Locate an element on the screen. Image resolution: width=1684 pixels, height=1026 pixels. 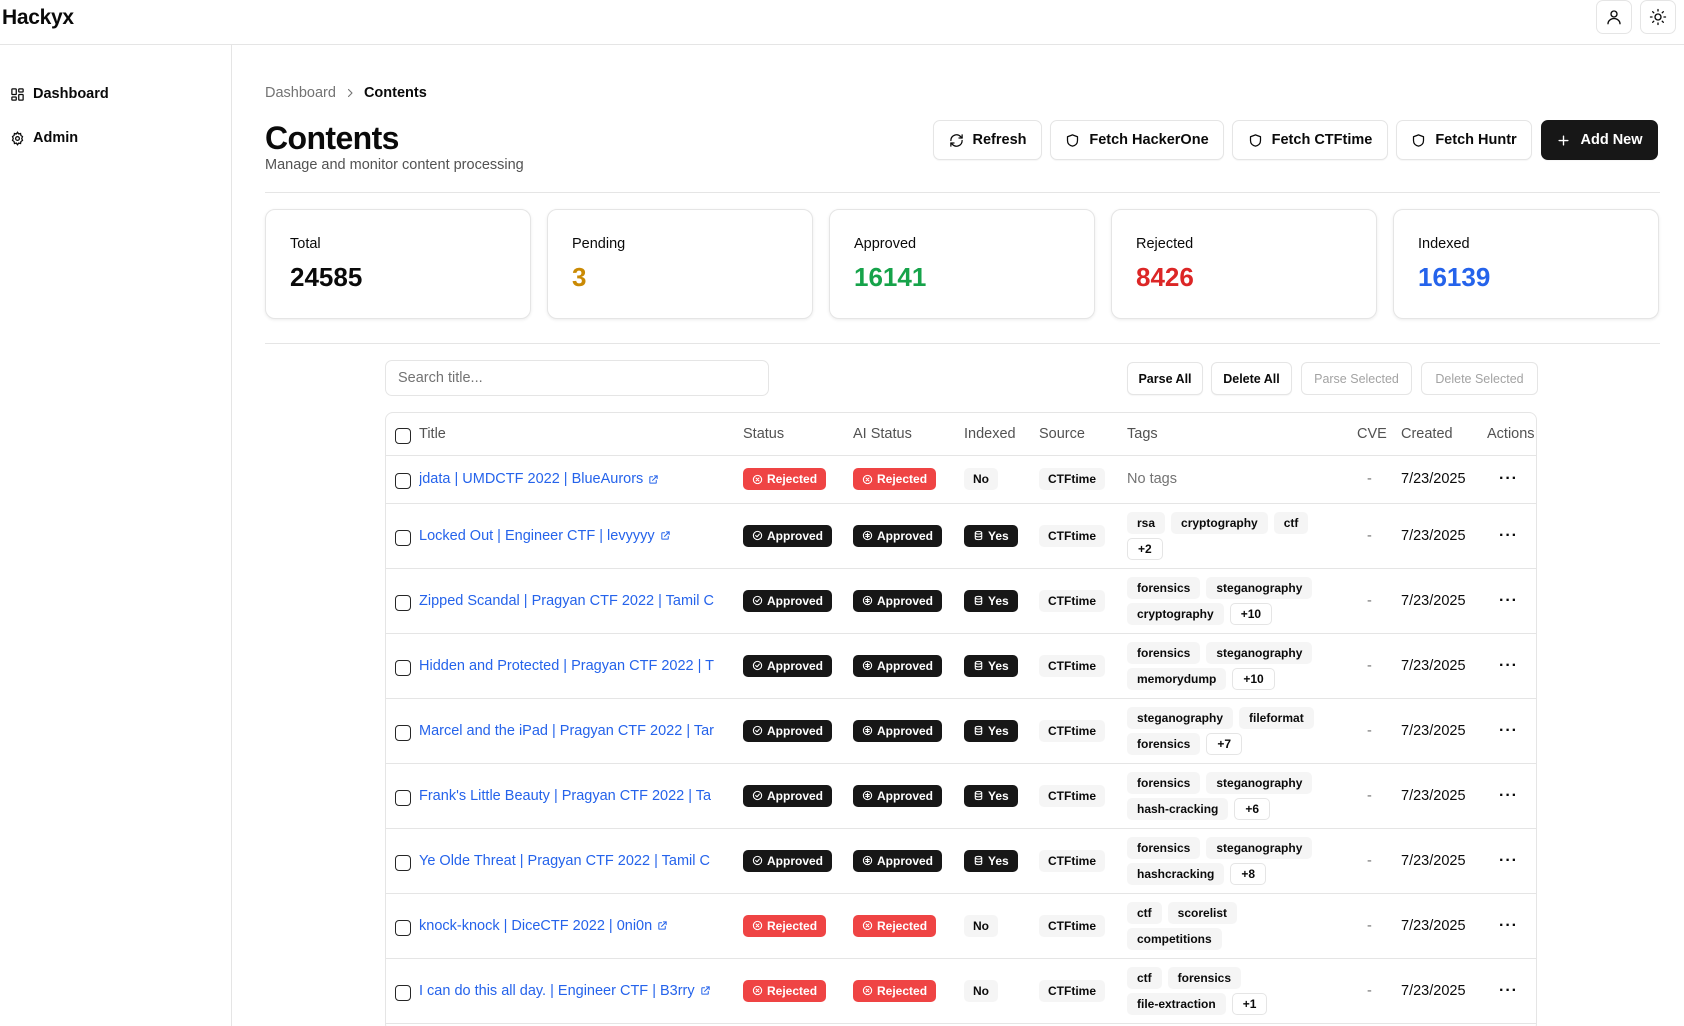
fetch-huntr-button: Fetch Huntr is located at coordinates (1464, 140).